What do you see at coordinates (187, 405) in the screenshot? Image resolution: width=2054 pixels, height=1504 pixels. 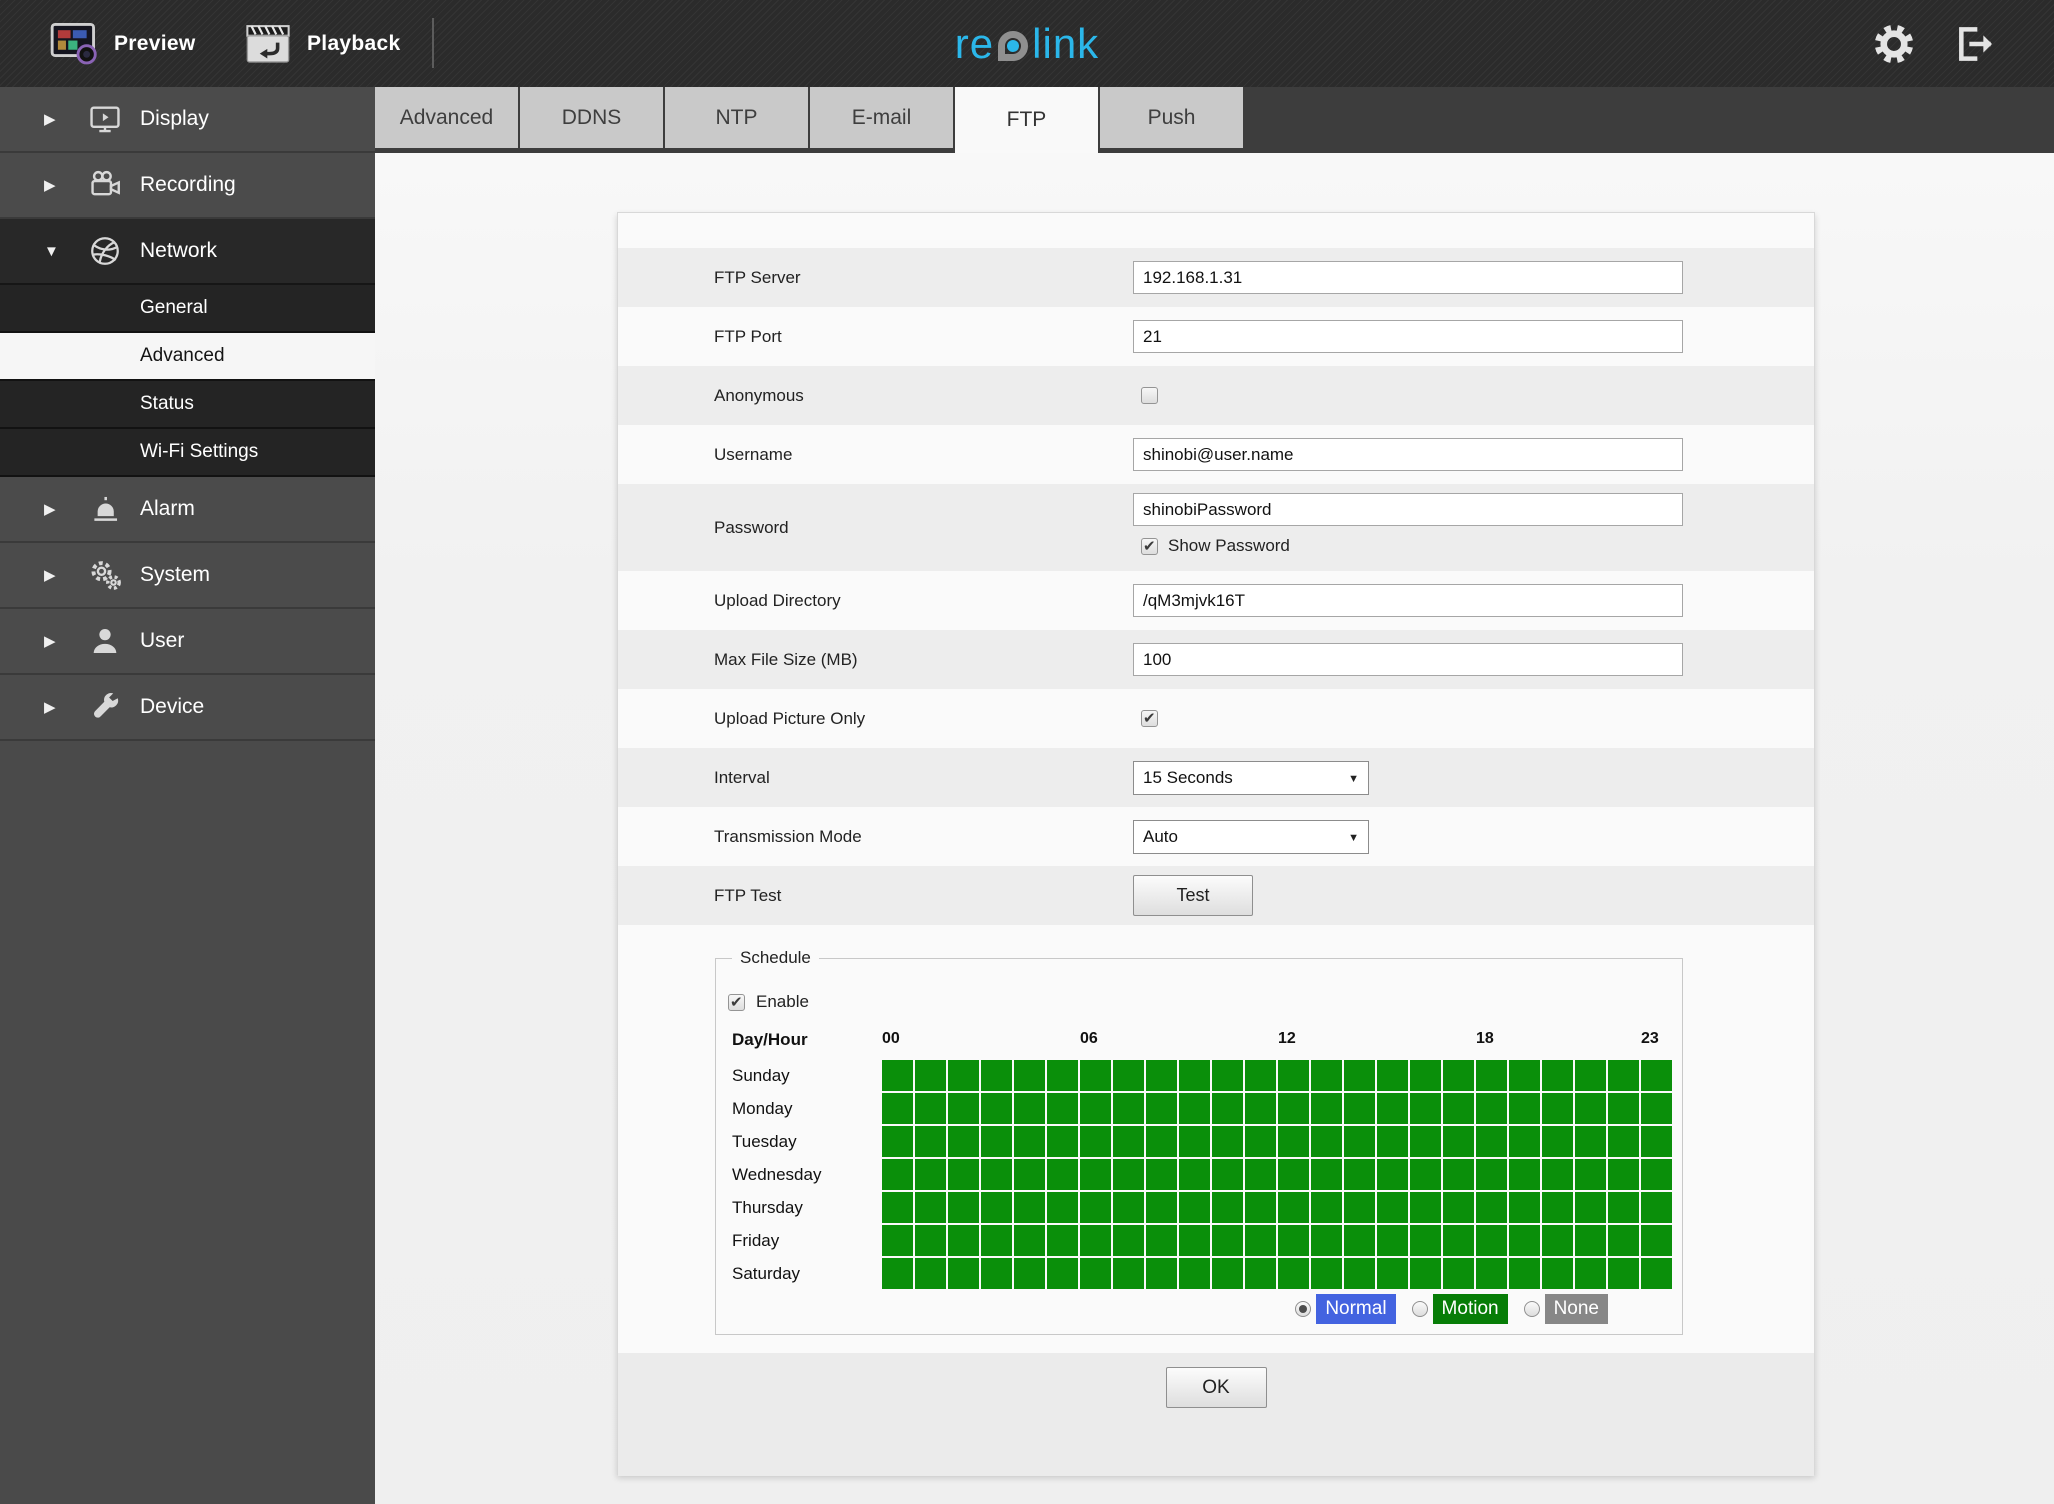 I see `sidebar-subitem-status: Status` at bounding box center [187, 405].